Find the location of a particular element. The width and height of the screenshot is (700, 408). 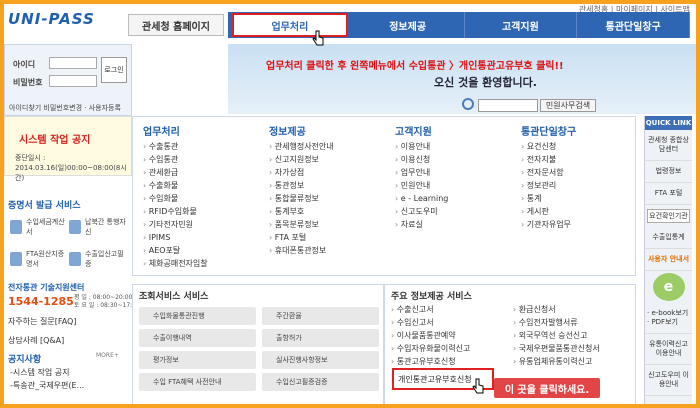

hand-cursor-icon is located at coordinates (318, 38).